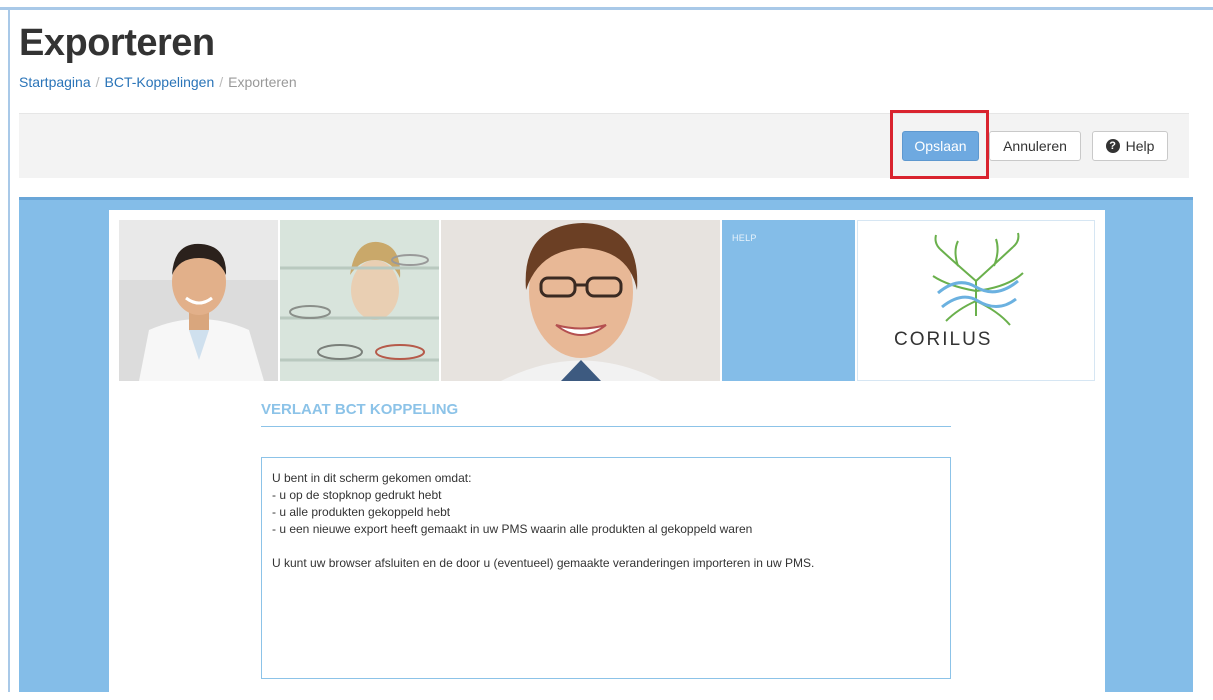 The image size is (1213, 700). Describe the element at coordinates (9, 349) in the screenshot. I see `left-border` at that location.